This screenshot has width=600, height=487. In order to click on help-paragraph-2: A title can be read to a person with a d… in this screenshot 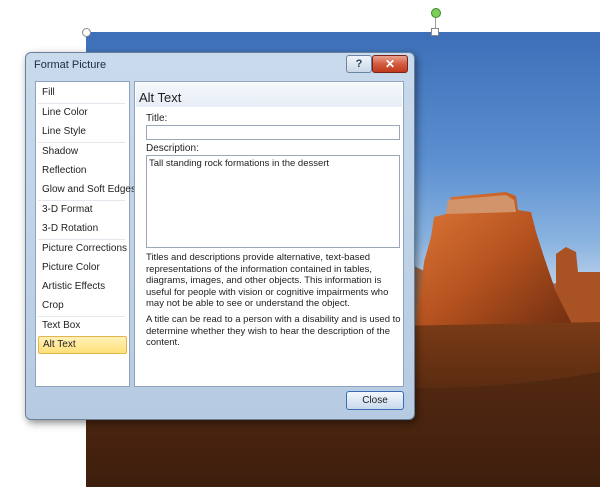, I will do `click(273, 331)`.